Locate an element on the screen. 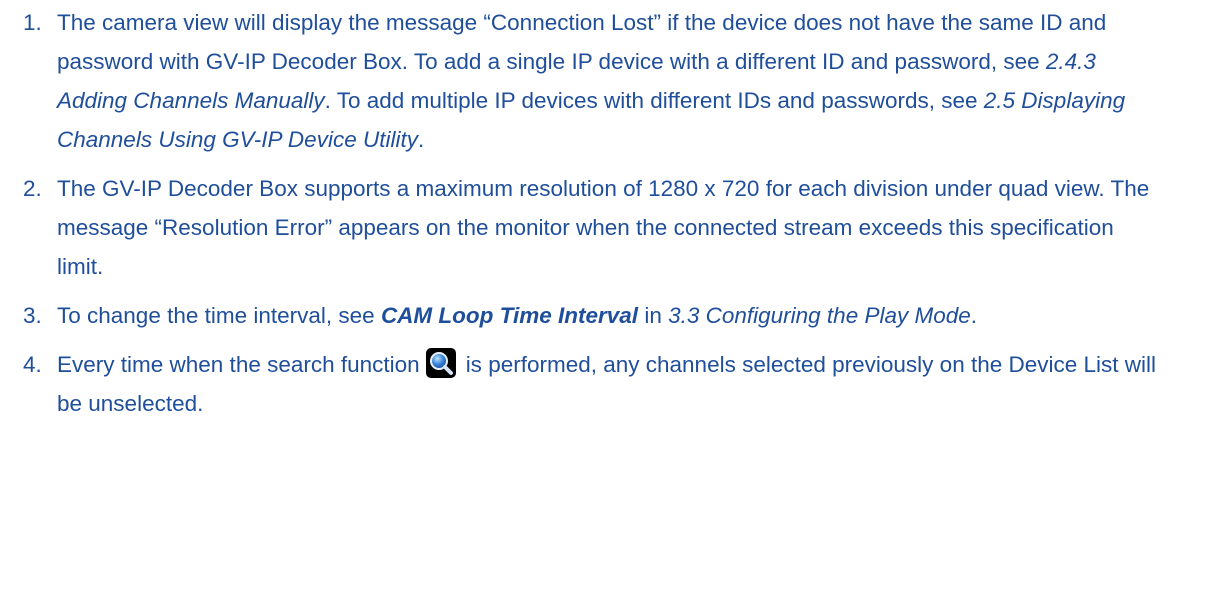 This screenshot has height=607, width=1217. search-icon is located at coordinates (440, 363).